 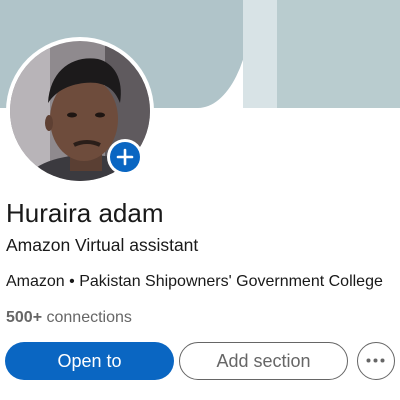 I want to click on open-to-button: Open to, so click(x=89, y=361).